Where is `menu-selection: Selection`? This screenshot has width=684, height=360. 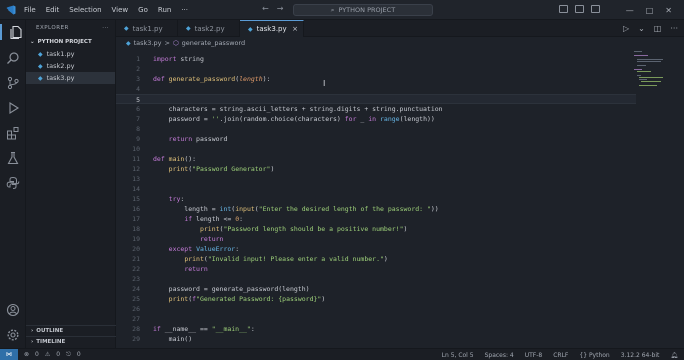
menu-selection: Selection is located at coordinates (85, 10).